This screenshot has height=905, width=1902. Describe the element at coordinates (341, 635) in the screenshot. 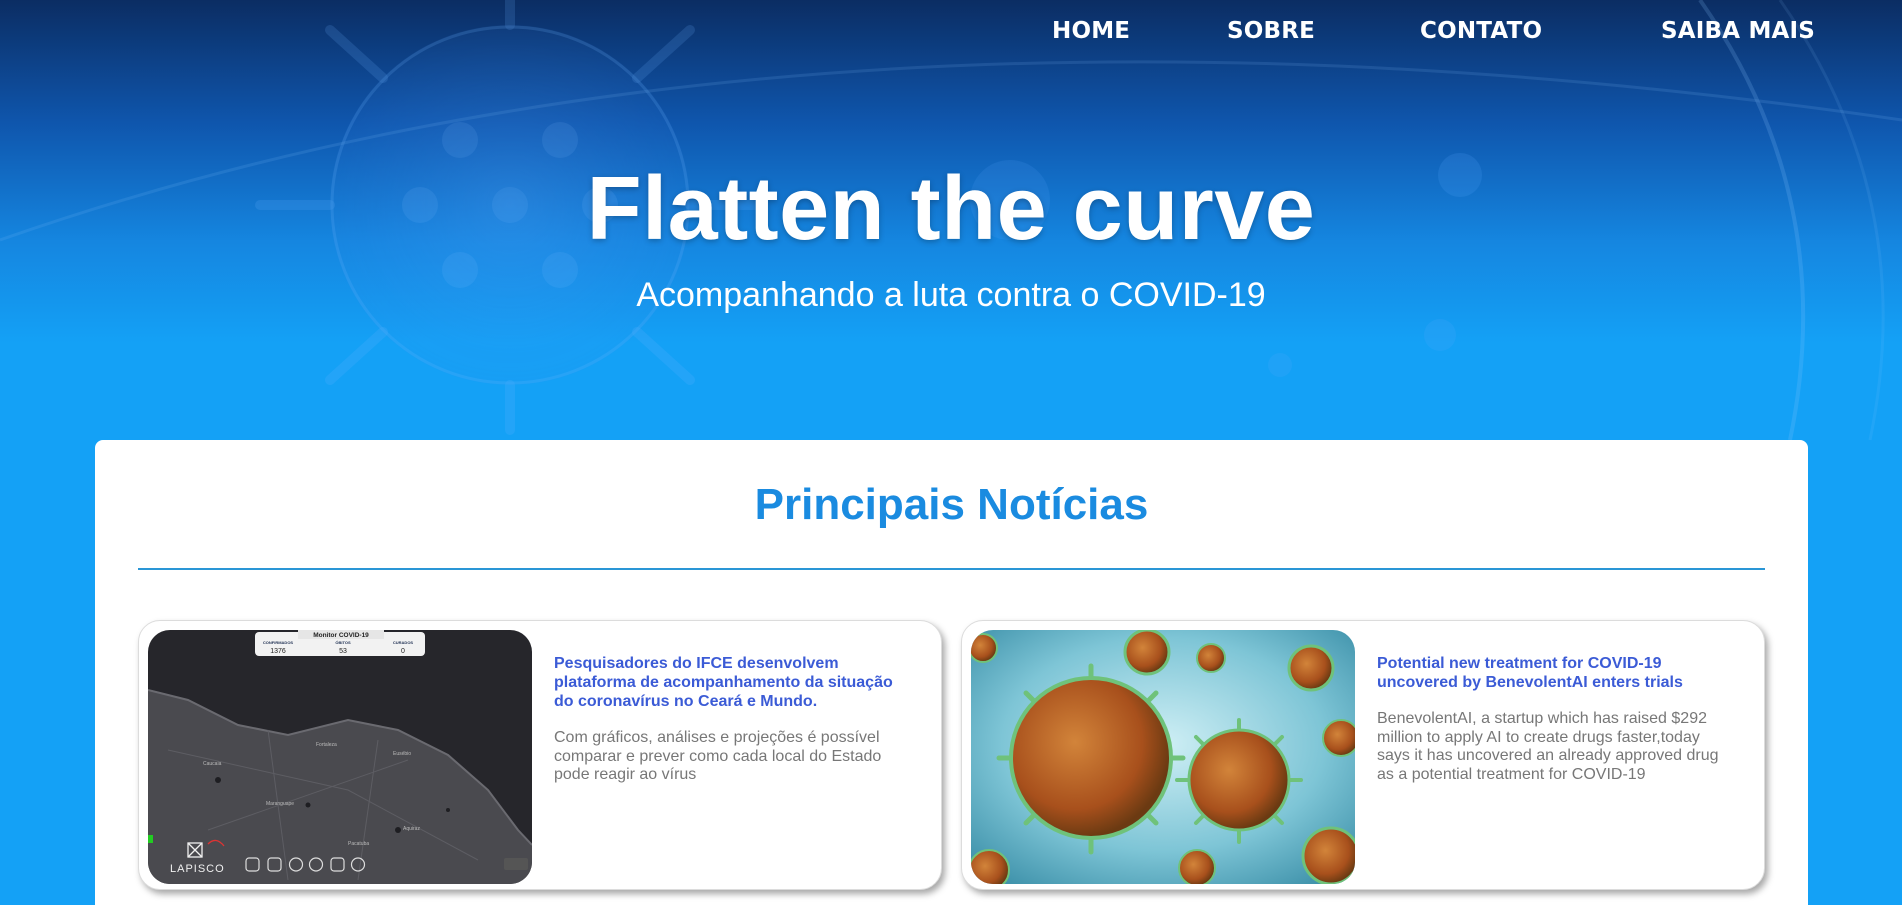

I see `monitor-banner-title: Monitor COVID-19` at that location.